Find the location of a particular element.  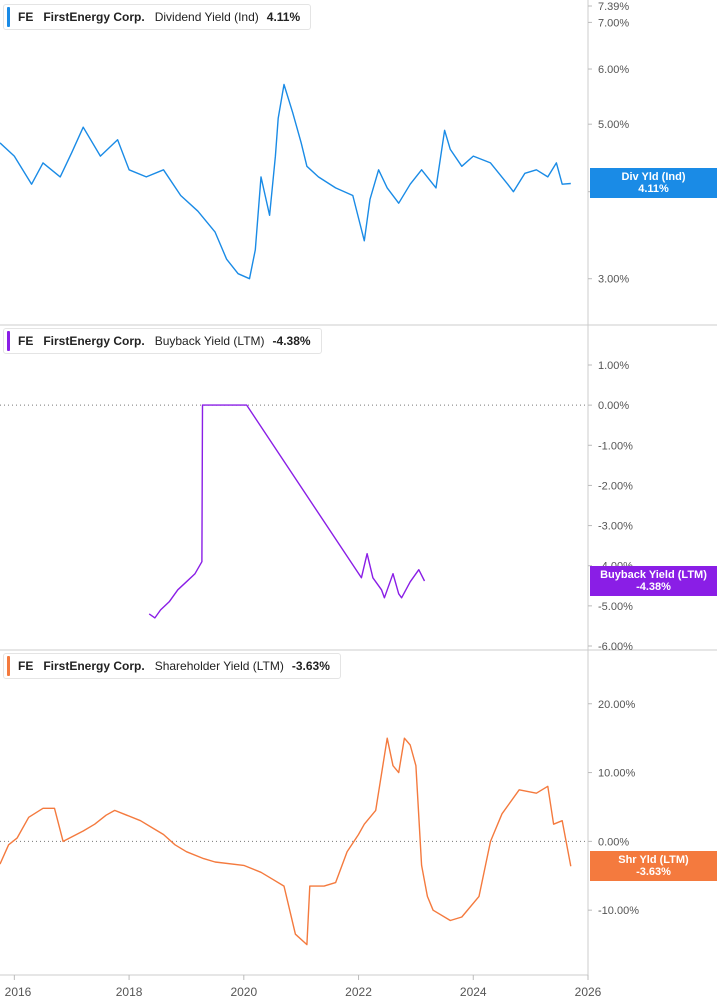

y-tick-label: -10.00% is located at coordinates (618, 911).